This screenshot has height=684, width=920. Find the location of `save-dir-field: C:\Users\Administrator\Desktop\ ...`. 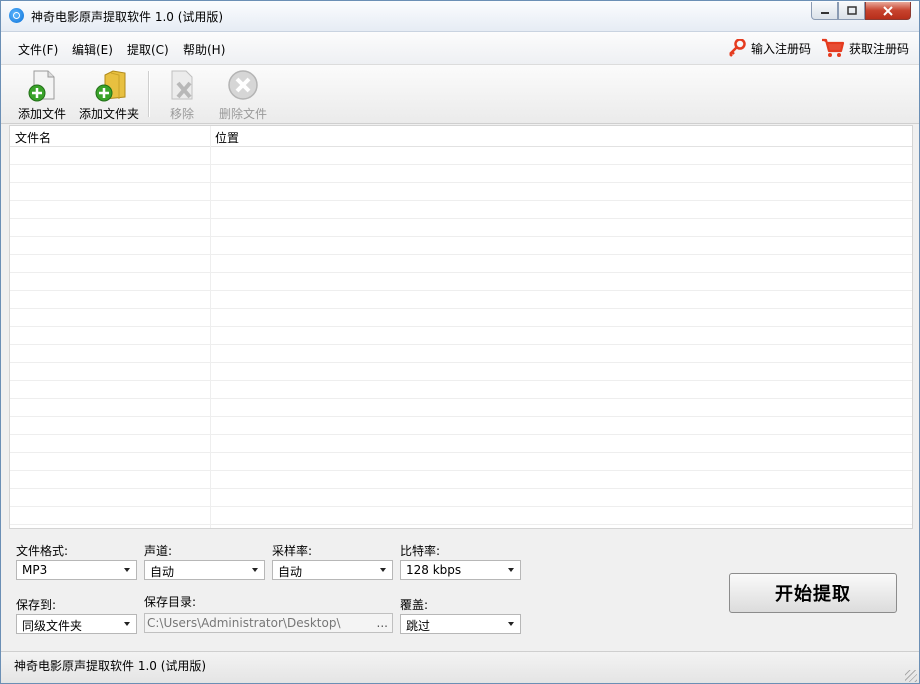

save-dir-field: C:\Users\Administrator\Desktop\ ... is located at coordinates (268, 623).